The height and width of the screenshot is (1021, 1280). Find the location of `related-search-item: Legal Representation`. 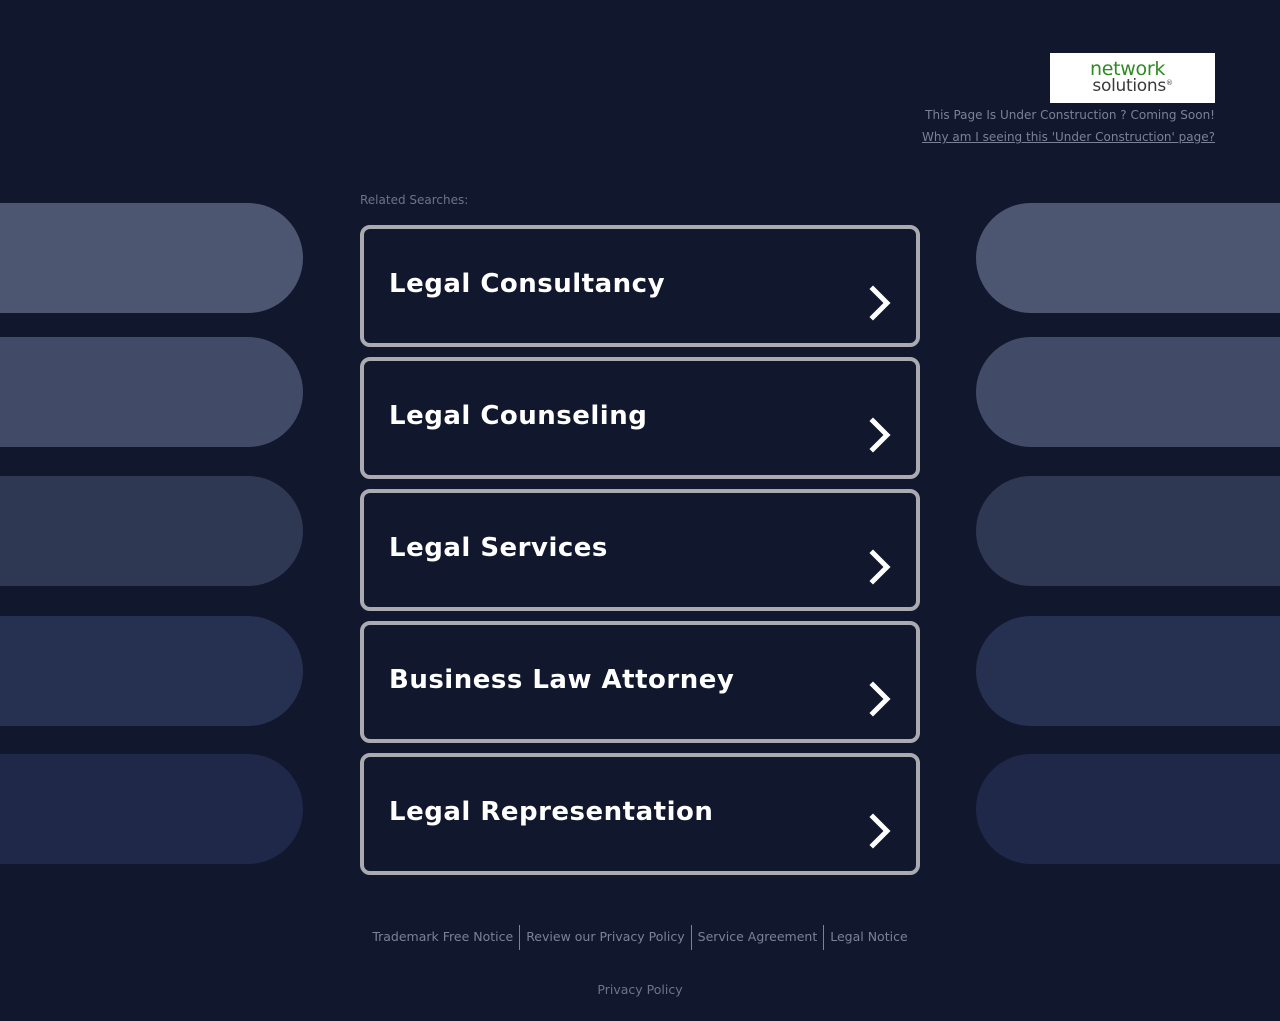

related-search-item: Legal Representation is located at coordinates (640, 814).